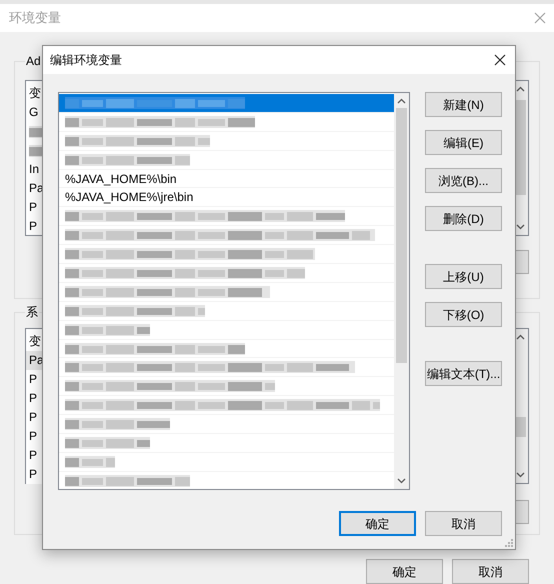  I want to click on dialog-button: 上移(U), so click(463, 276).